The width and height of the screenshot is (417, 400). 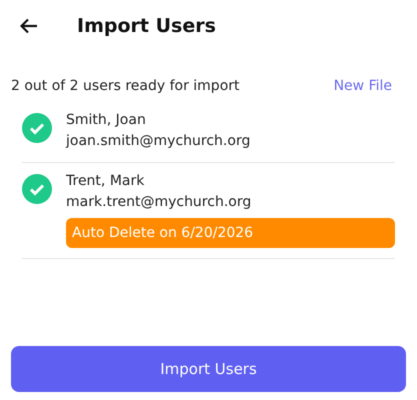 I want to click on page-title: Import Users, so click(x=146, y=26).